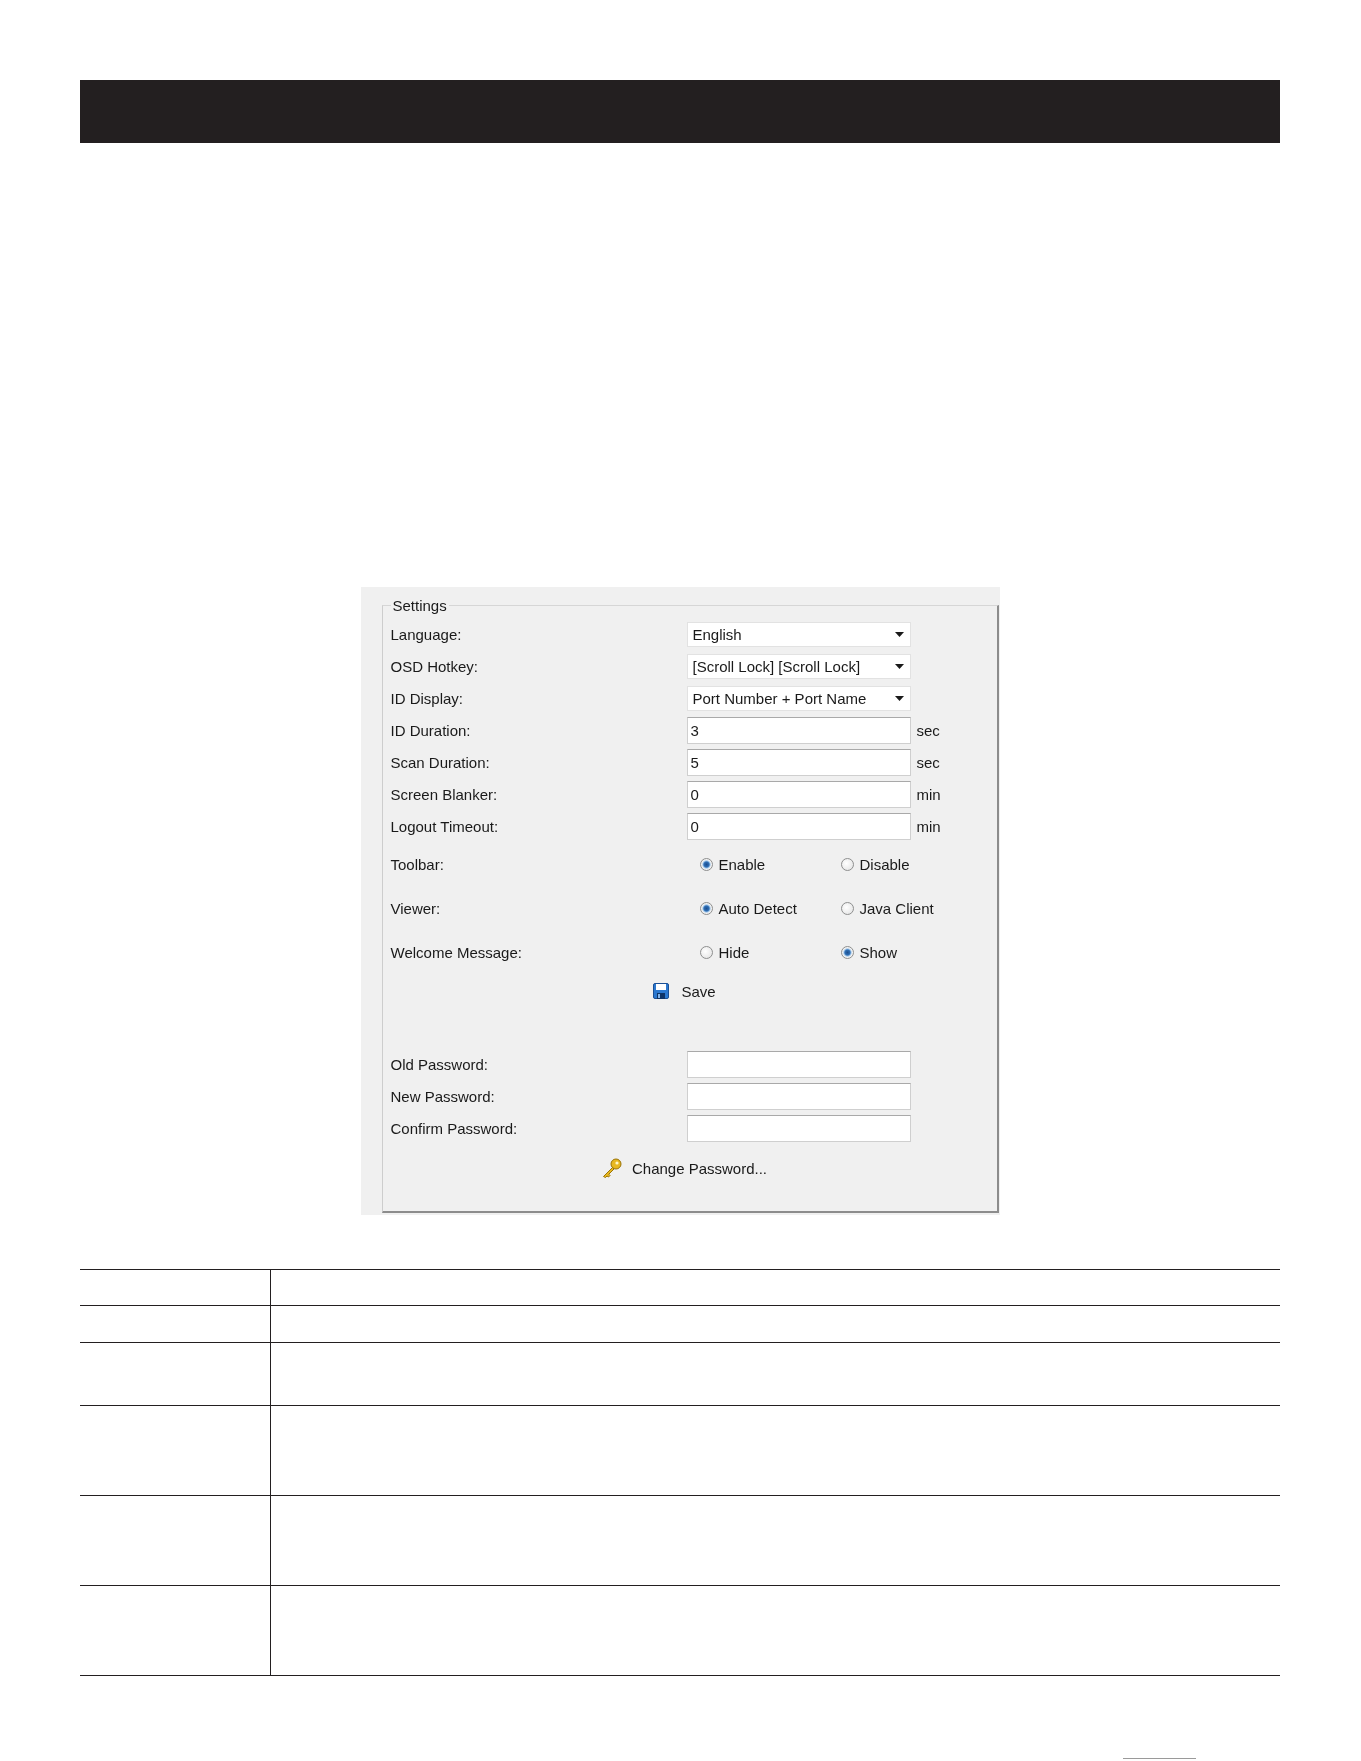  What do you see at coordinates (417, 864) in the screenshot?
I see `field-label: Toolbar:` at bounding box center [417, 864].